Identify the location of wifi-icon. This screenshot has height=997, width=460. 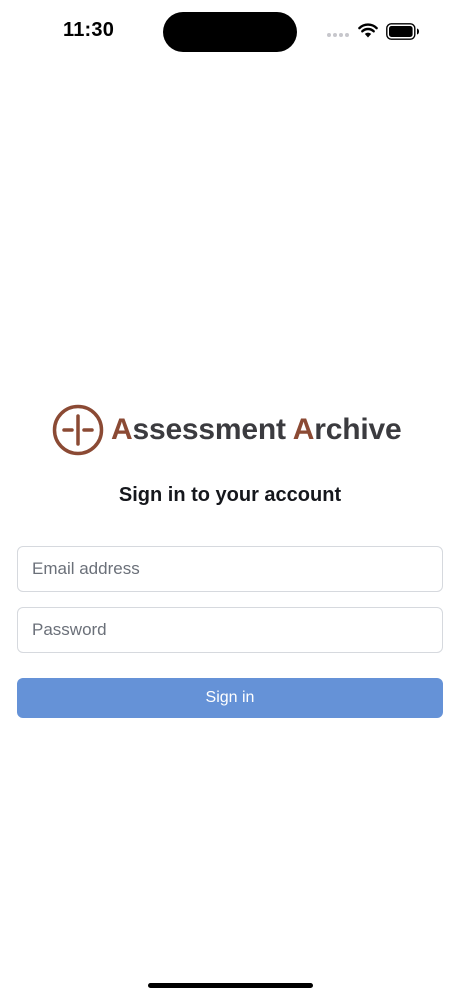
(368, 30).